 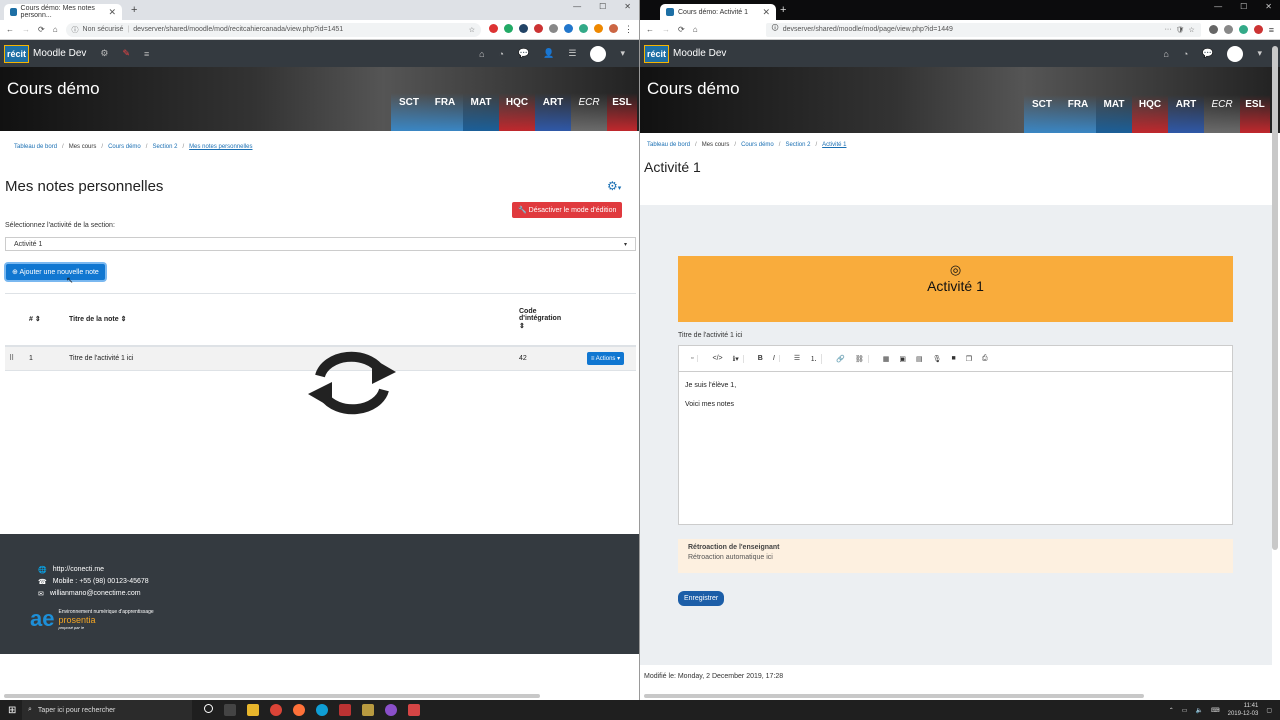 I want to click on list-icon: ☰, so click(x=572, y=53).